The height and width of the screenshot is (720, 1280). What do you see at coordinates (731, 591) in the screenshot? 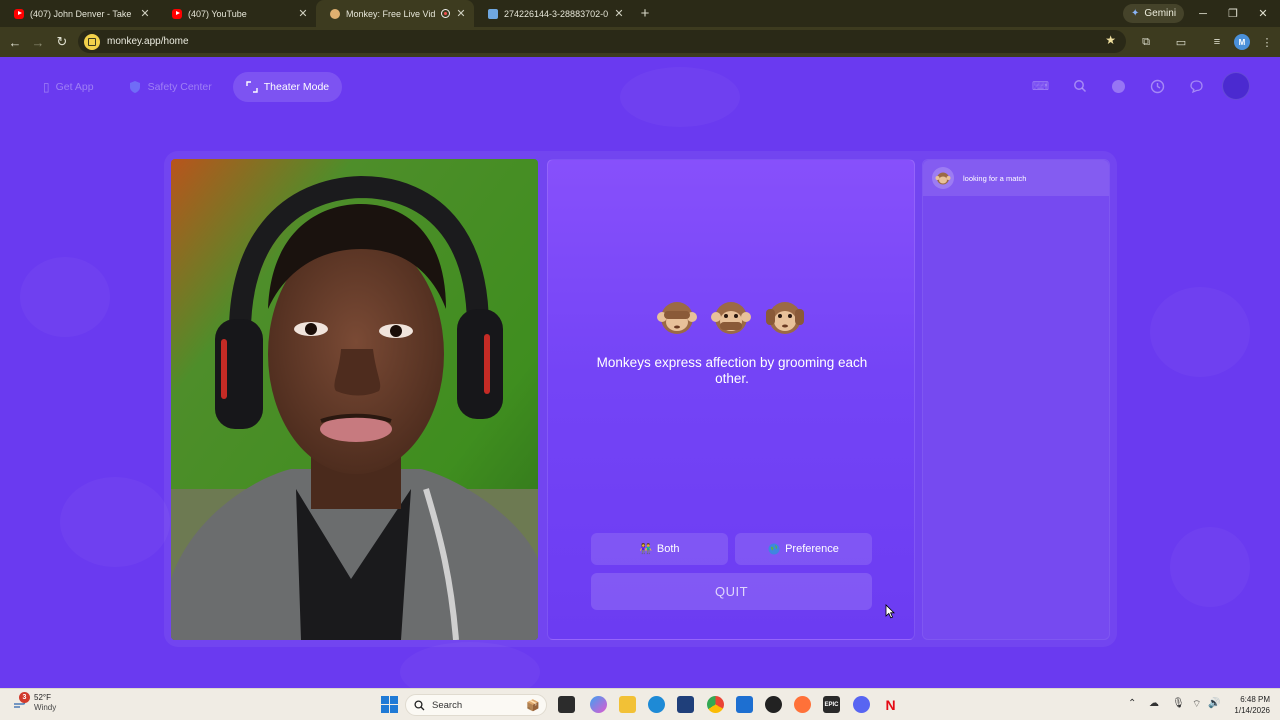
I see `quit-button: QUIT` at bounding box center [731, 591].